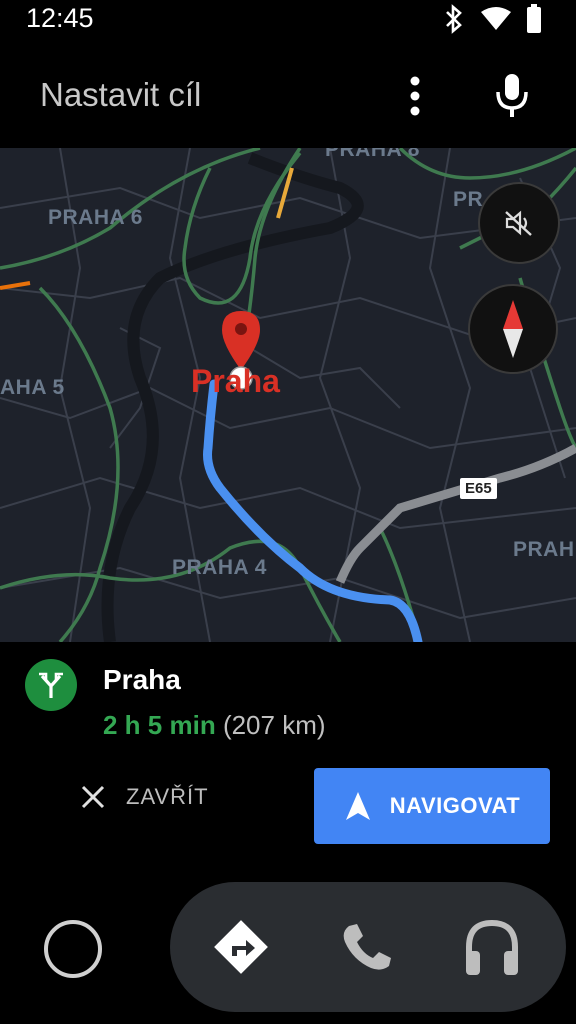 The image size is (576, 1024). Describe the element at coordinates (357, 806) in the screenshot. I see `navigation-arrow-icon` at that location.